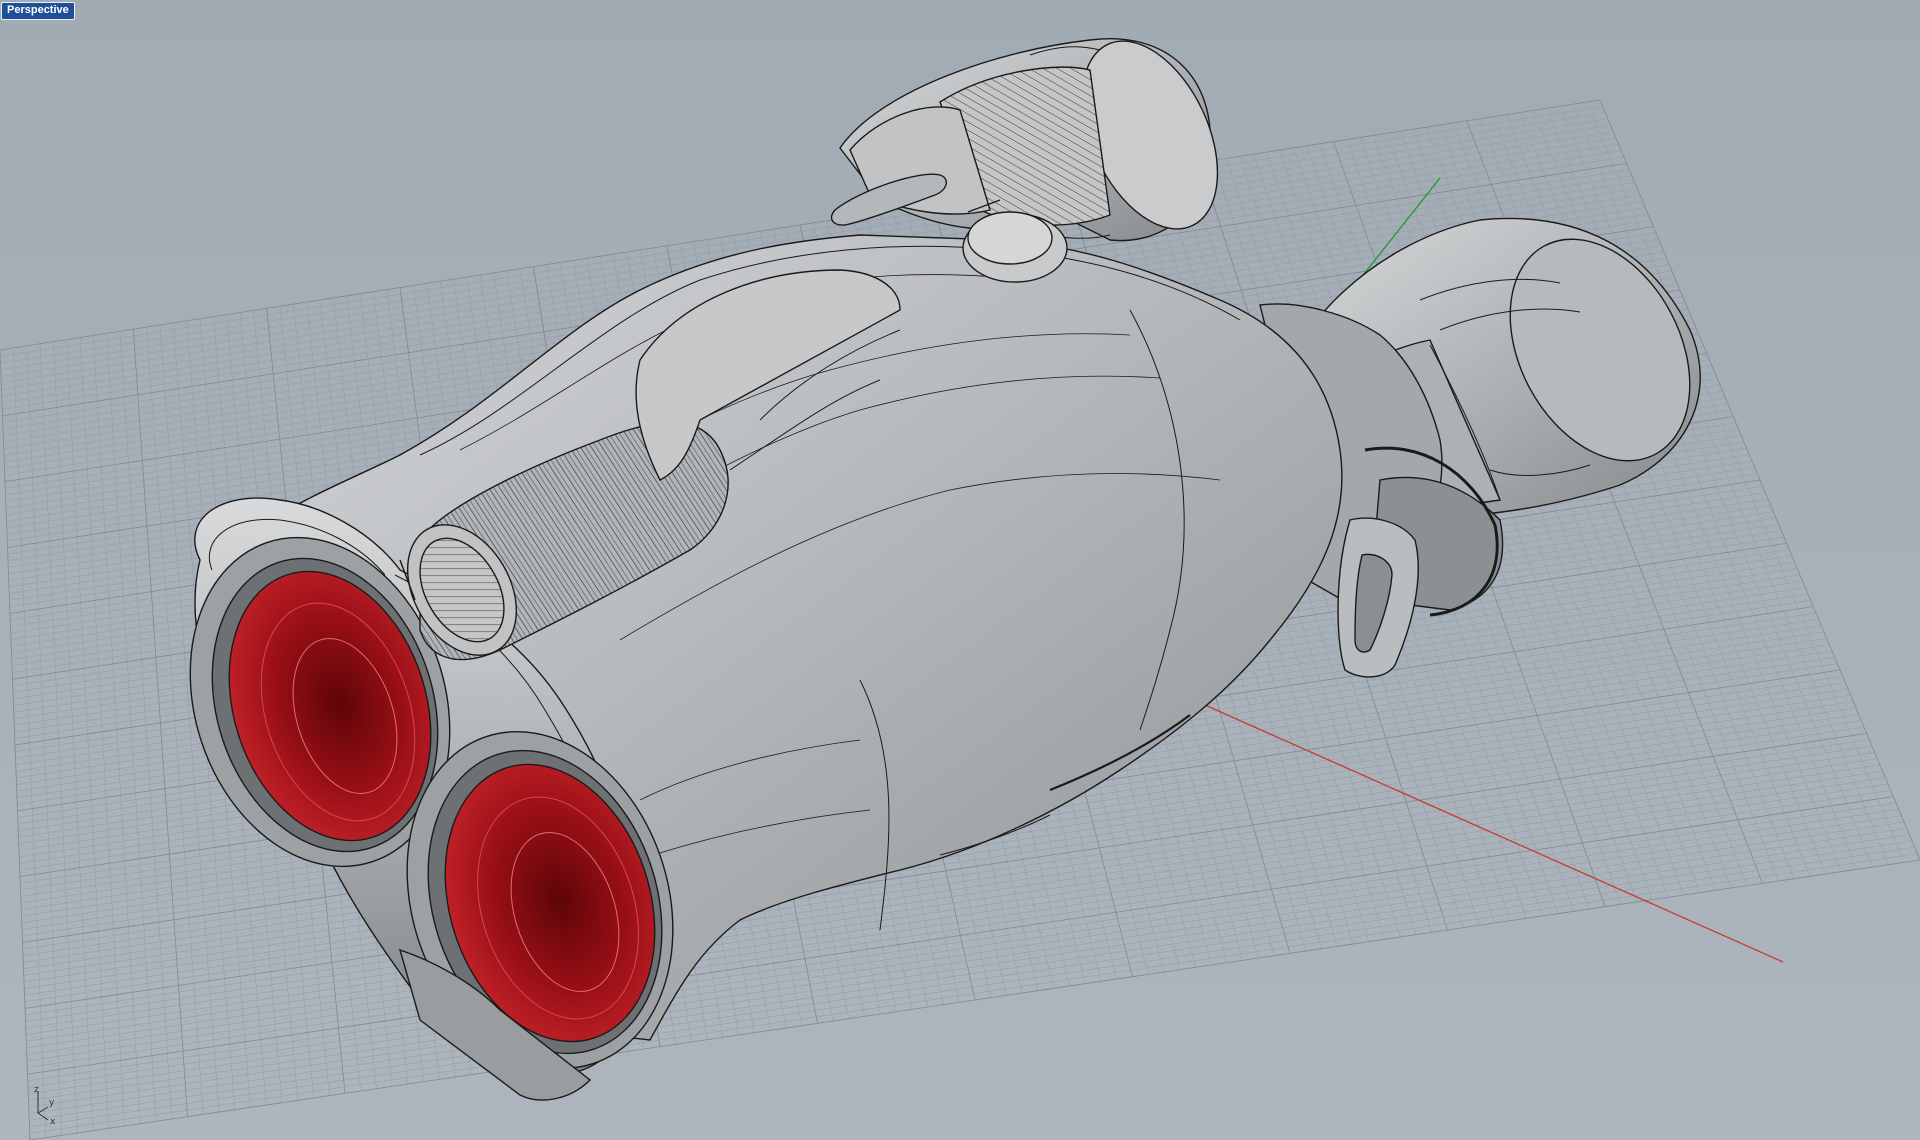  I want to click on grid-line, so click(1745, 482).